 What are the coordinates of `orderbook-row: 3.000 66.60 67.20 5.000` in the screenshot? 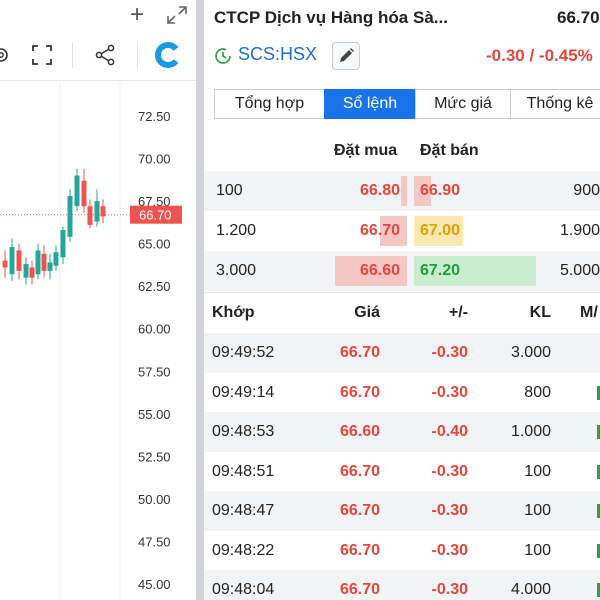 It's located at (402, 271).